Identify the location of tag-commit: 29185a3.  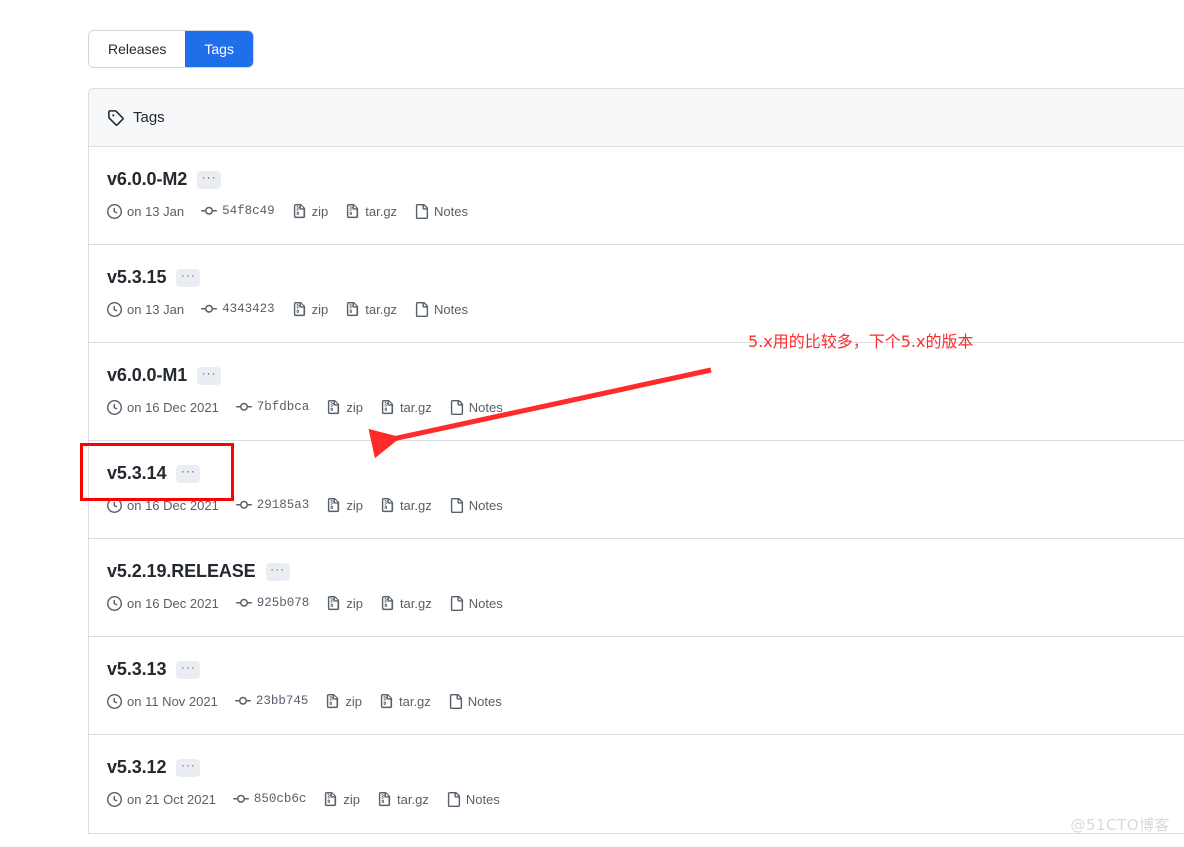
(272, 505).